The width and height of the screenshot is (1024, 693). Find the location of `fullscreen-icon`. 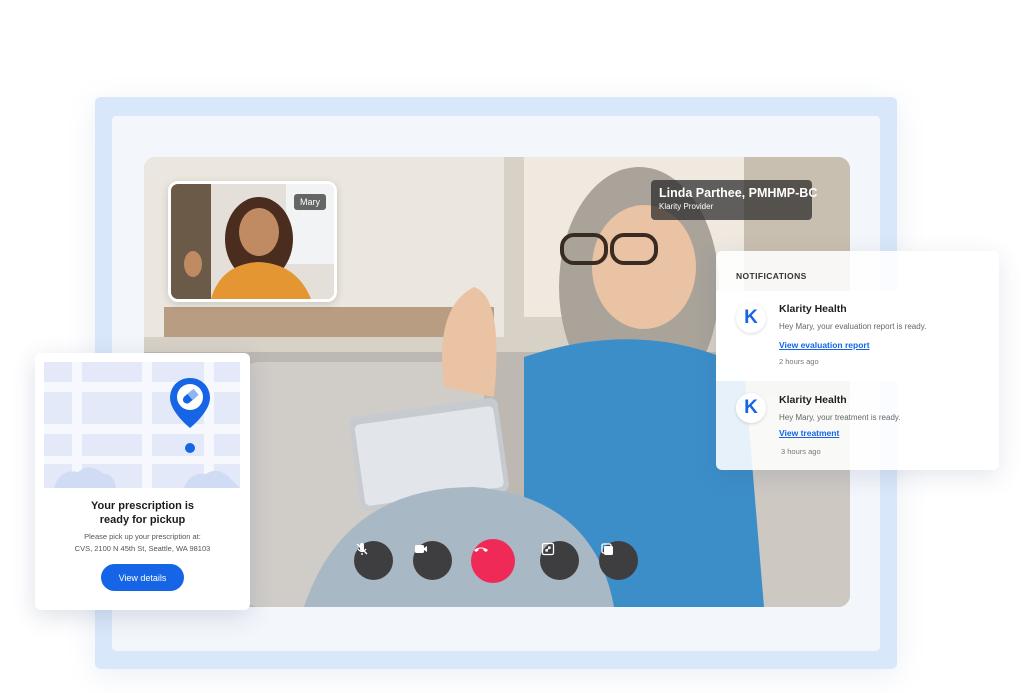

fullscreen-icon is located at coordinates (548, 549).